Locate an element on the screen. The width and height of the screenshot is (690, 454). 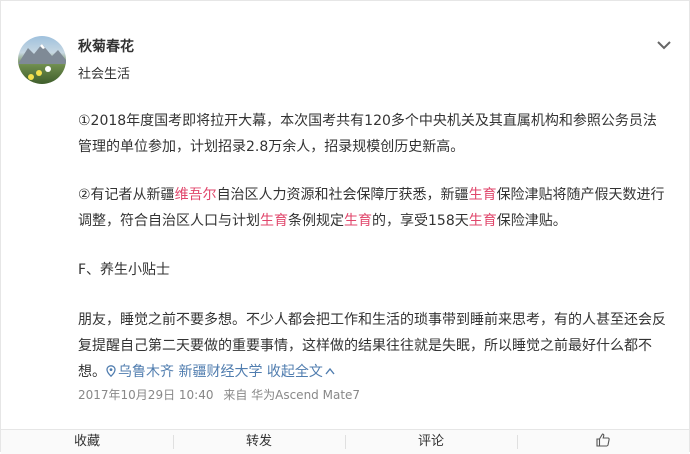
text-segment: ②有记者从新疆 is located at coordinates (126, 195).